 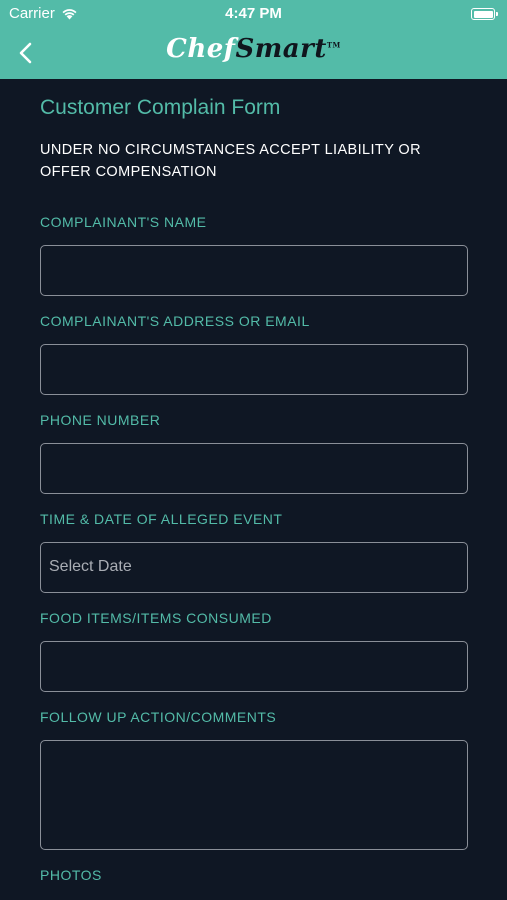 I want to click on event-date-picker: Select Date, so click(x=254, y=567).